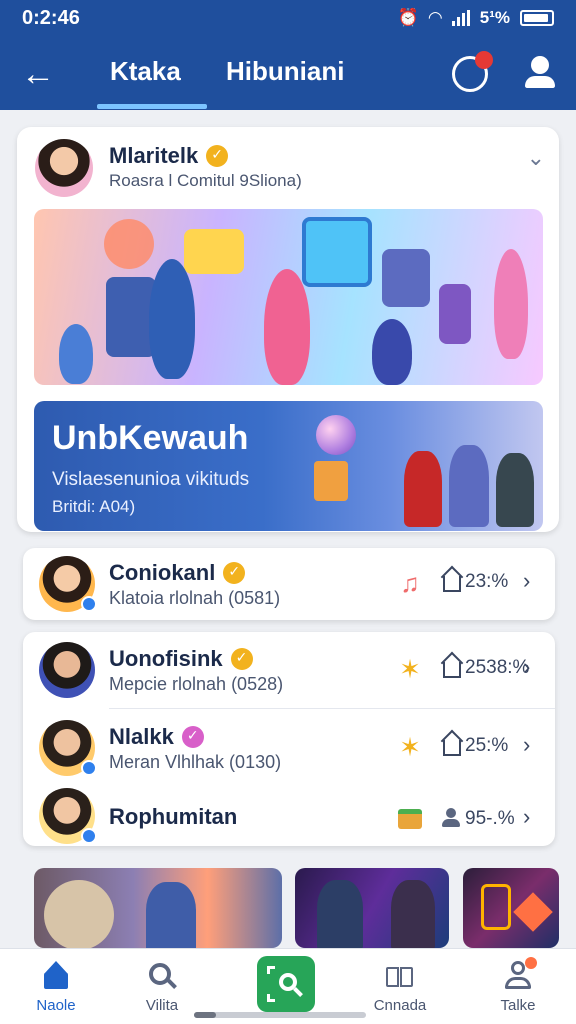 This screenshot has width=576, height=1024. I want to click on back-button: ←, so click(38, 74).